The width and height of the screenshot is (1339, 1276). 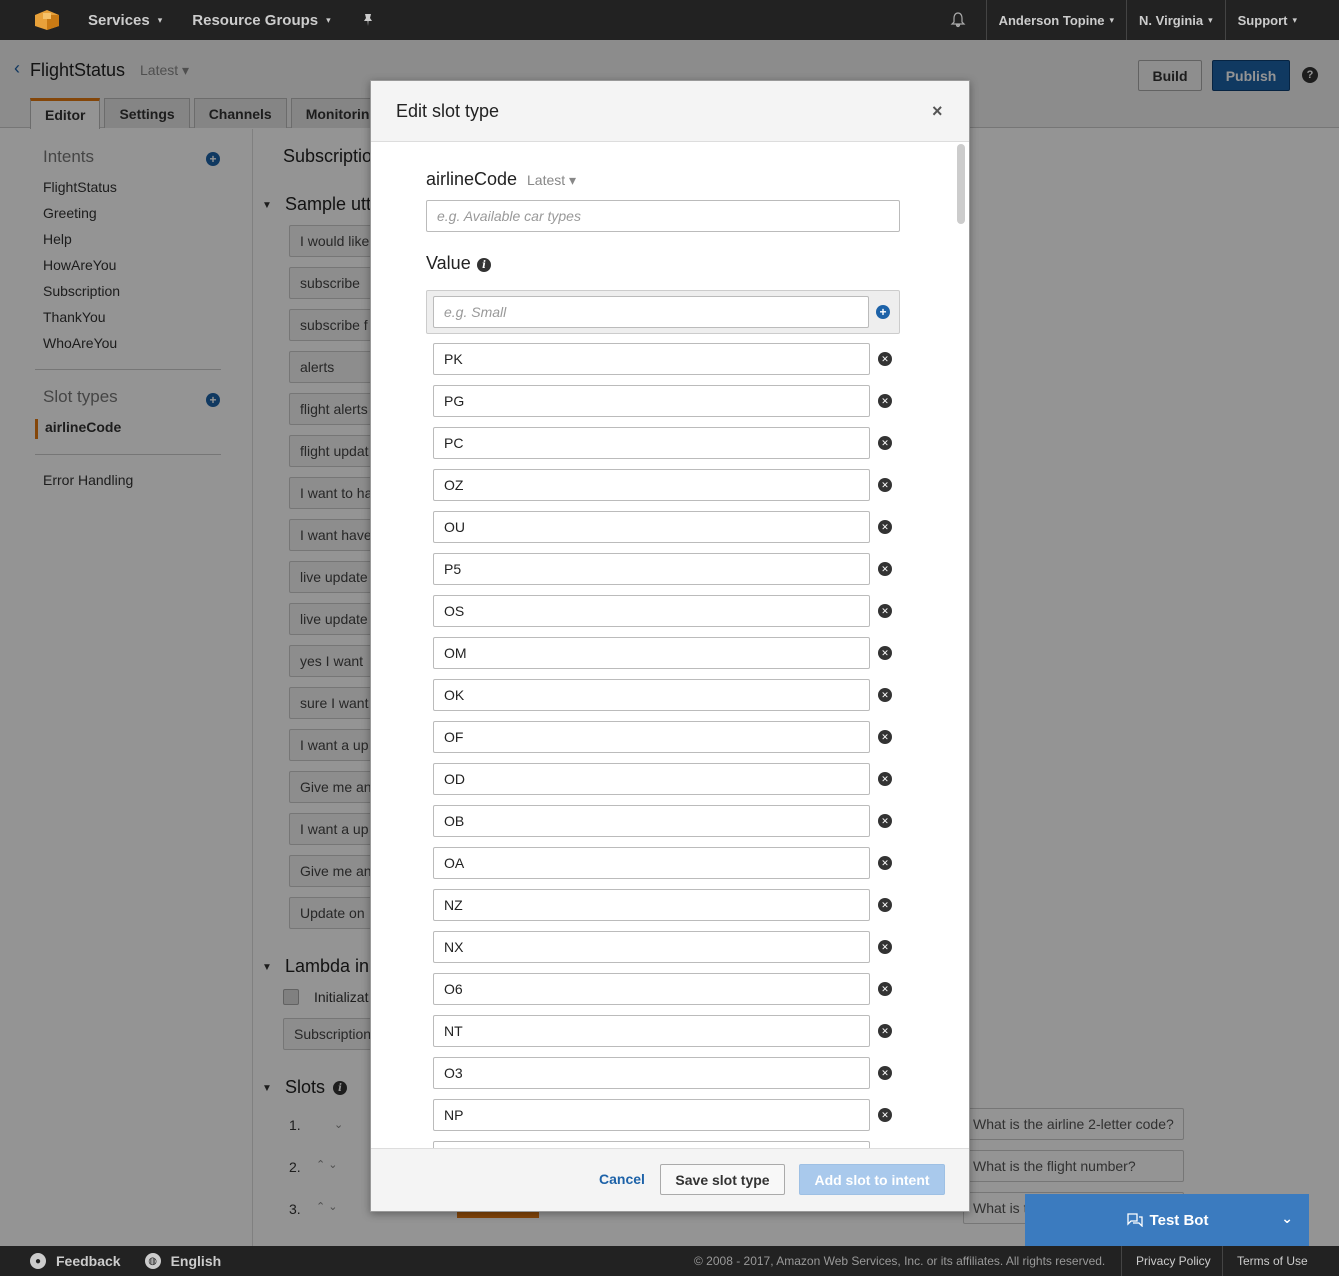 What do you see at coordinates (961, 184) in the screenshot?
I see `scrollbar` at bounding box center [961, 184].